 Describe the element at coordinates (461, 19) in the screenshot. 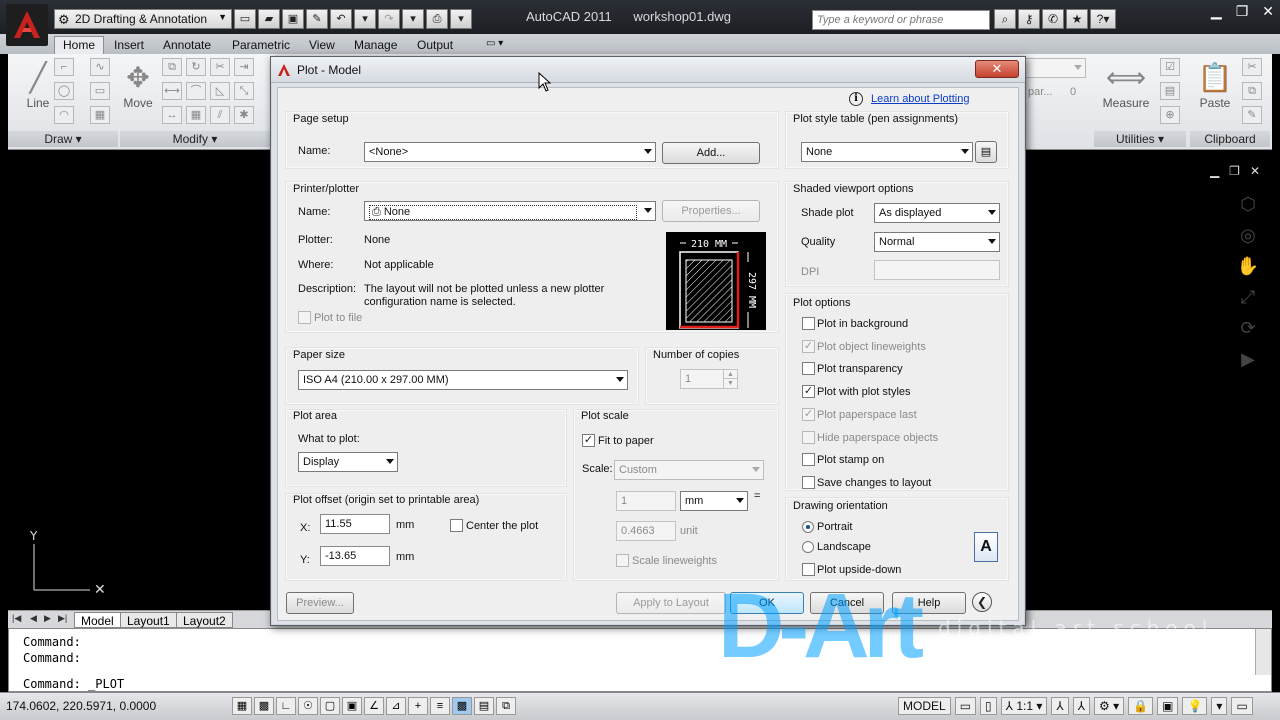

I see `qat-customize-icon: ▾` at that location.